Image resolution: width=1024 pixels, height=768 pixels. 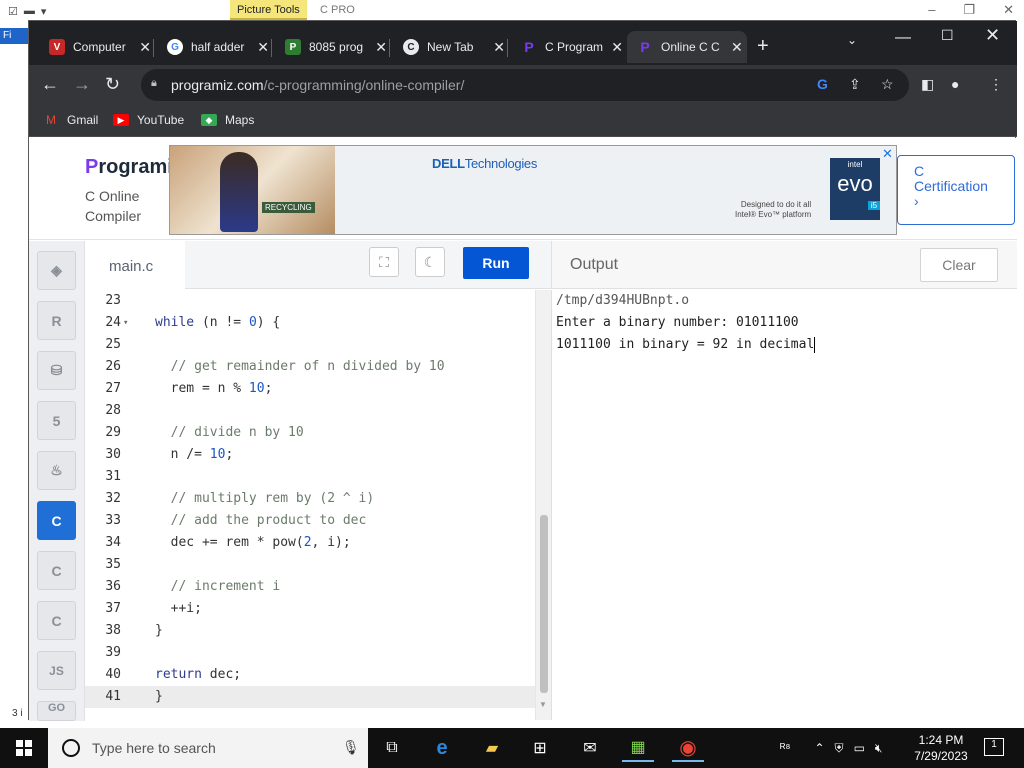 What do you see at coordinates (994, 747) in the screenshot?
I see `notification-center-icon: 1` at bounding box center [994, 747].